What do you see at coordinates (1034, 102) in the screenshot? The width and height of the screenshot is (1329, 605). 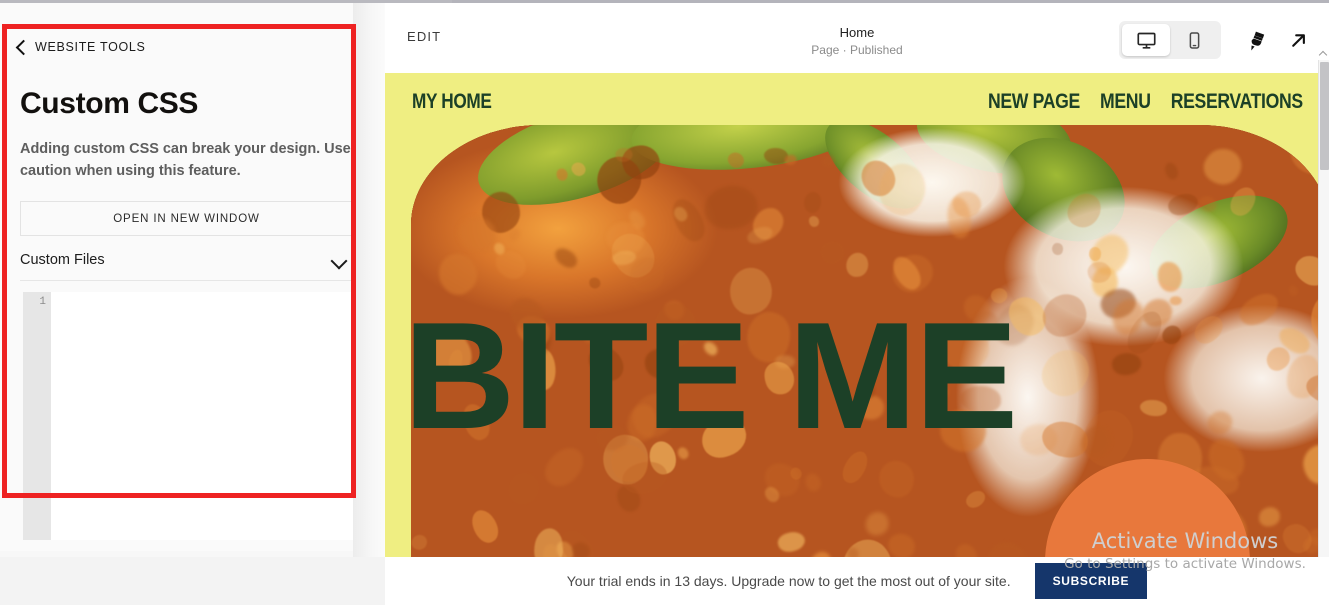 I see `nav-link-new-page: NEW PAGE` at bounding box center [1034, 102].